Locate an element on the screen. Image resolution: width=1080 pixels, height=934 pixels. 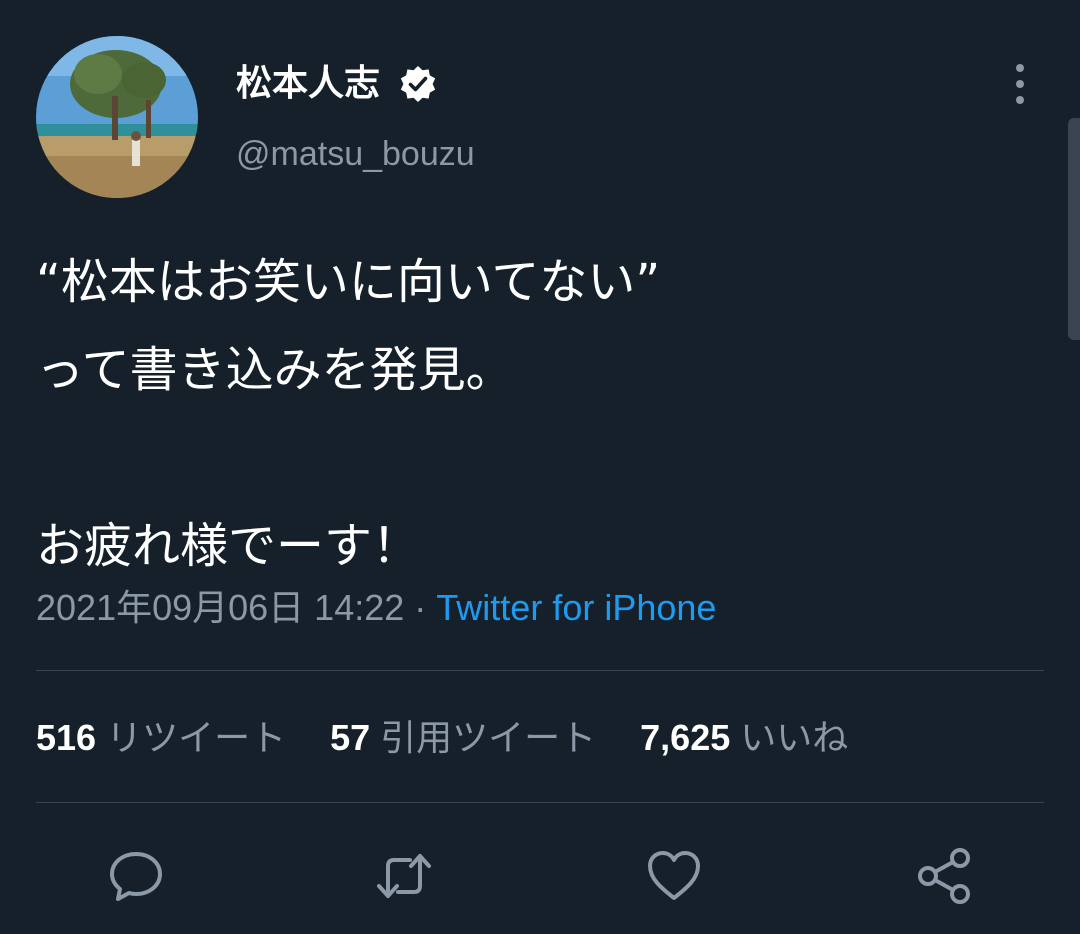
retweet-count: 516 is located at coordinates (66, 737).